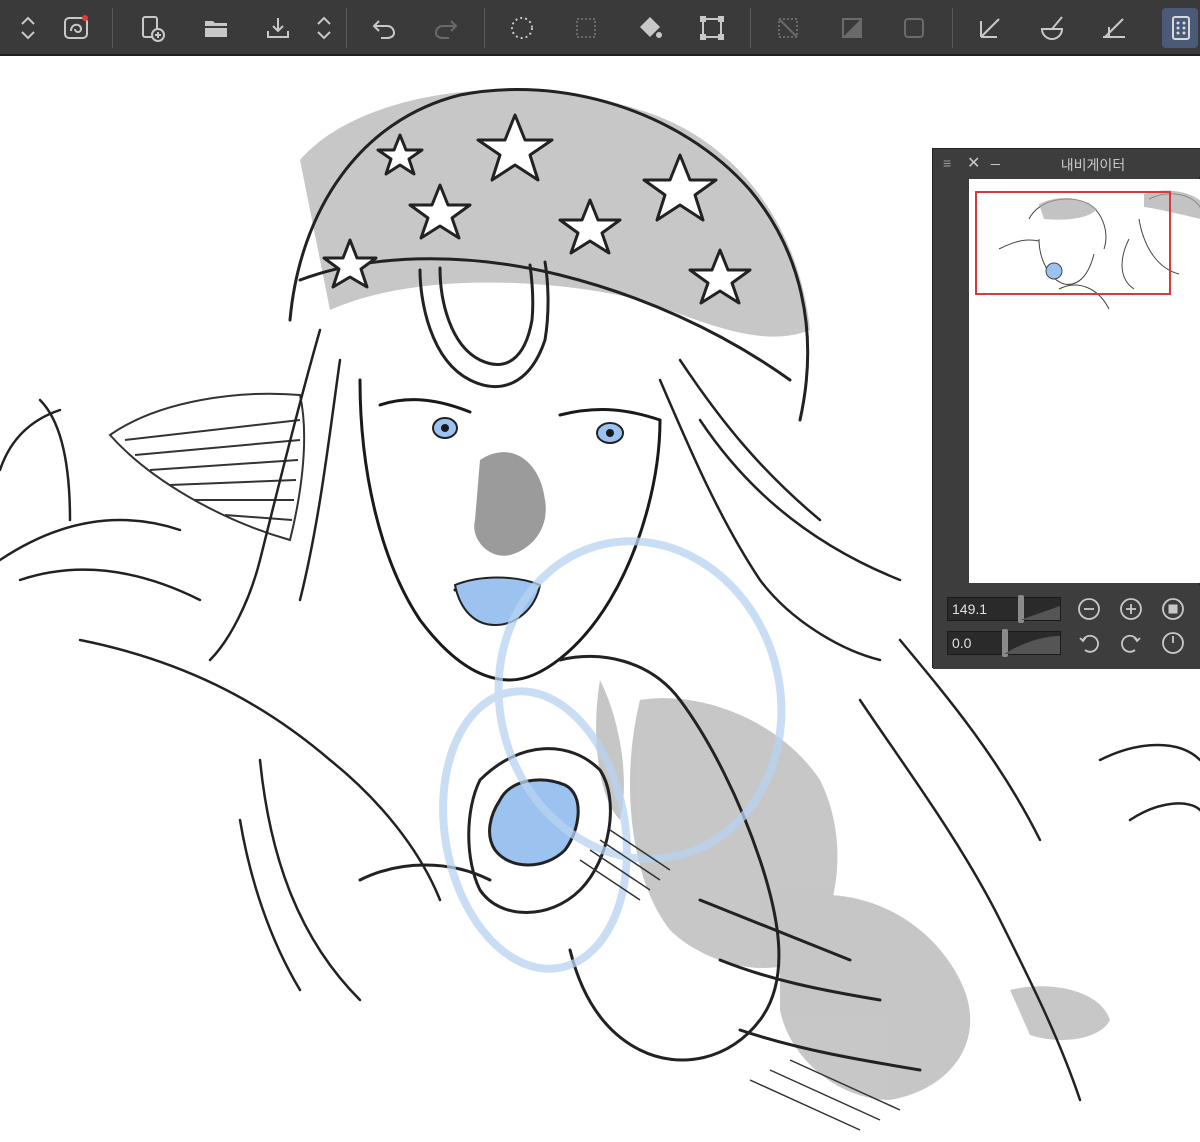  I want to click on select-all-icon, so click(914, 28).